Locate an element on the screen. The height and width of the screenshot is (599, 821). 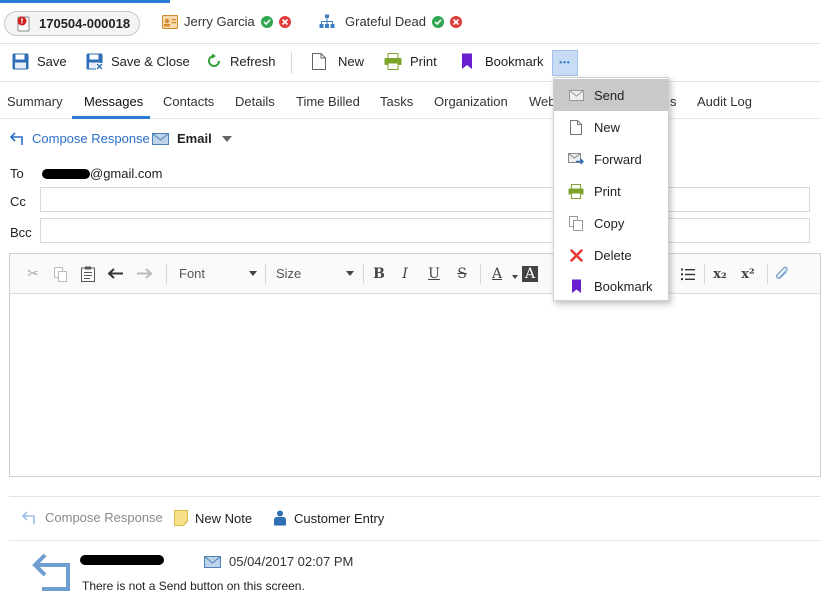
tab-summary: Summary is located at coordinates (35, 101).